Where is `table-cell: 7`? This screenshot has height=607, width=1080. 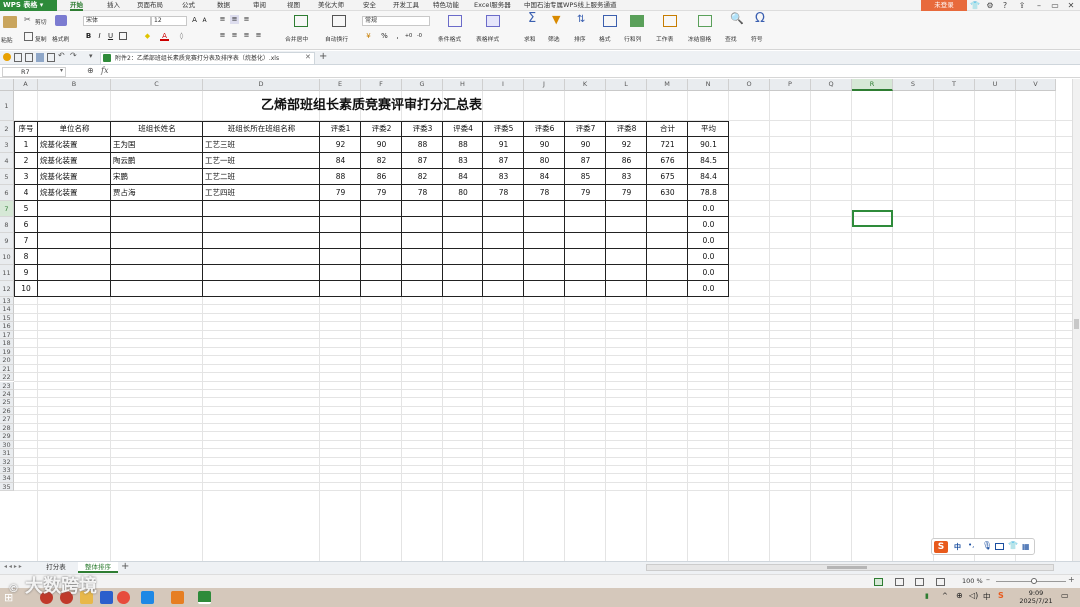
table-cell: 7 is located at coordinates (26, 241).